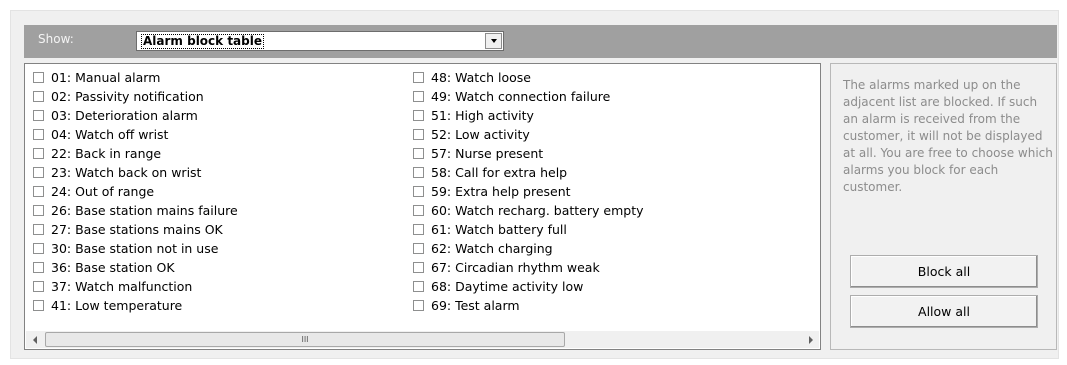 This screenshot has height=365, width=1067. What do you see at coordinates (124, 115) in the screenshot?
I see `alarm-label: 03: Deterioration alarm` at bounding box center [124, 115].